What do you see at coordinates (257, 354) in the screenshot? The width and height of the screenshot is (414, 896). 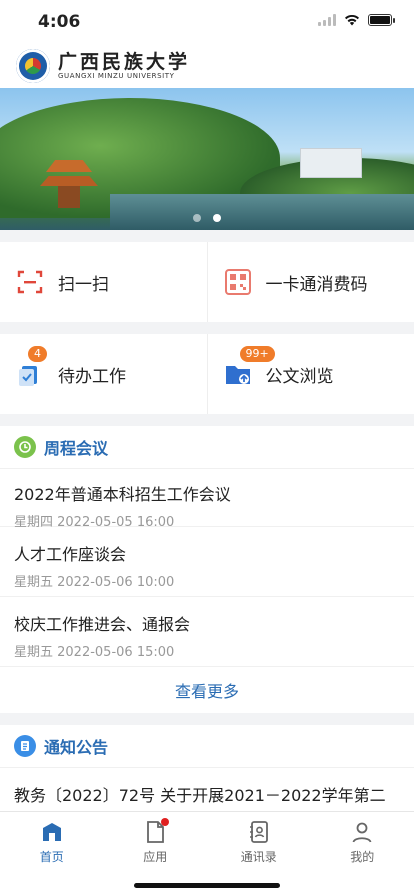 I see `docs-badge: 99+` at bounding box center [257, 354].